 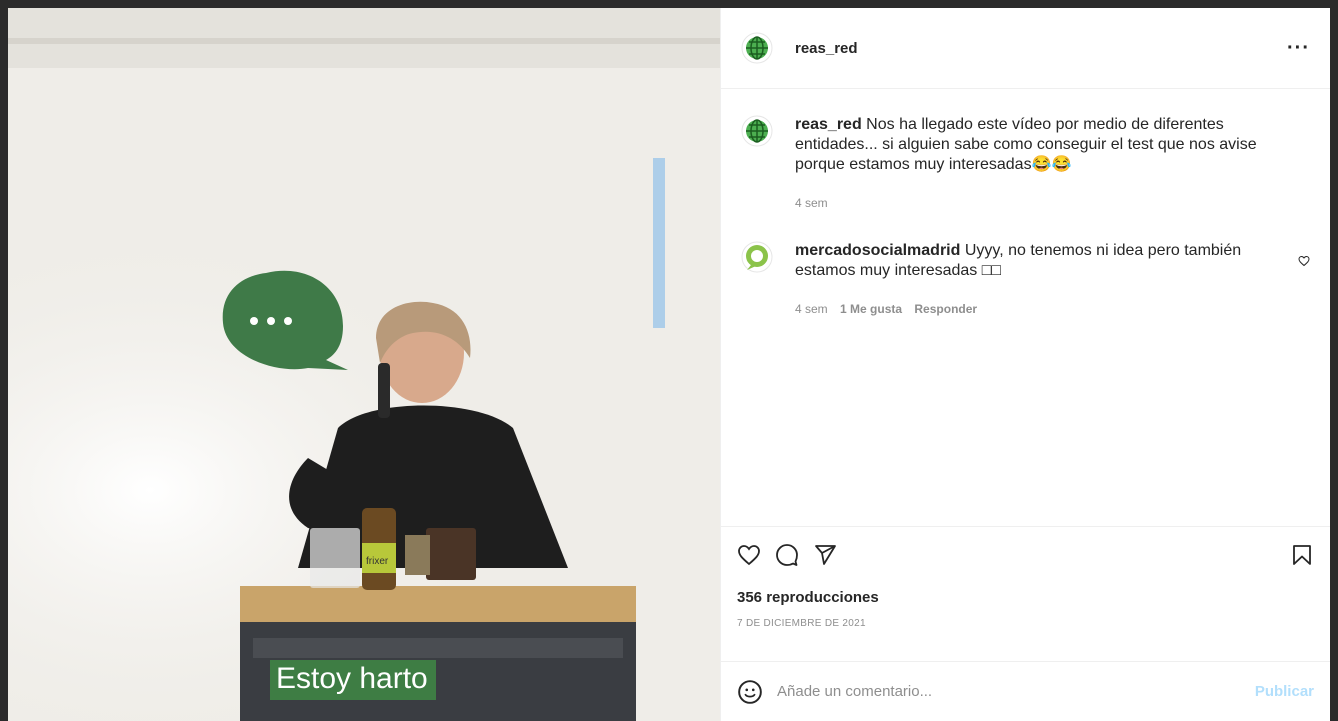 I want to click on add-comment-bar: Publicar, so click(x=1025, y=691).